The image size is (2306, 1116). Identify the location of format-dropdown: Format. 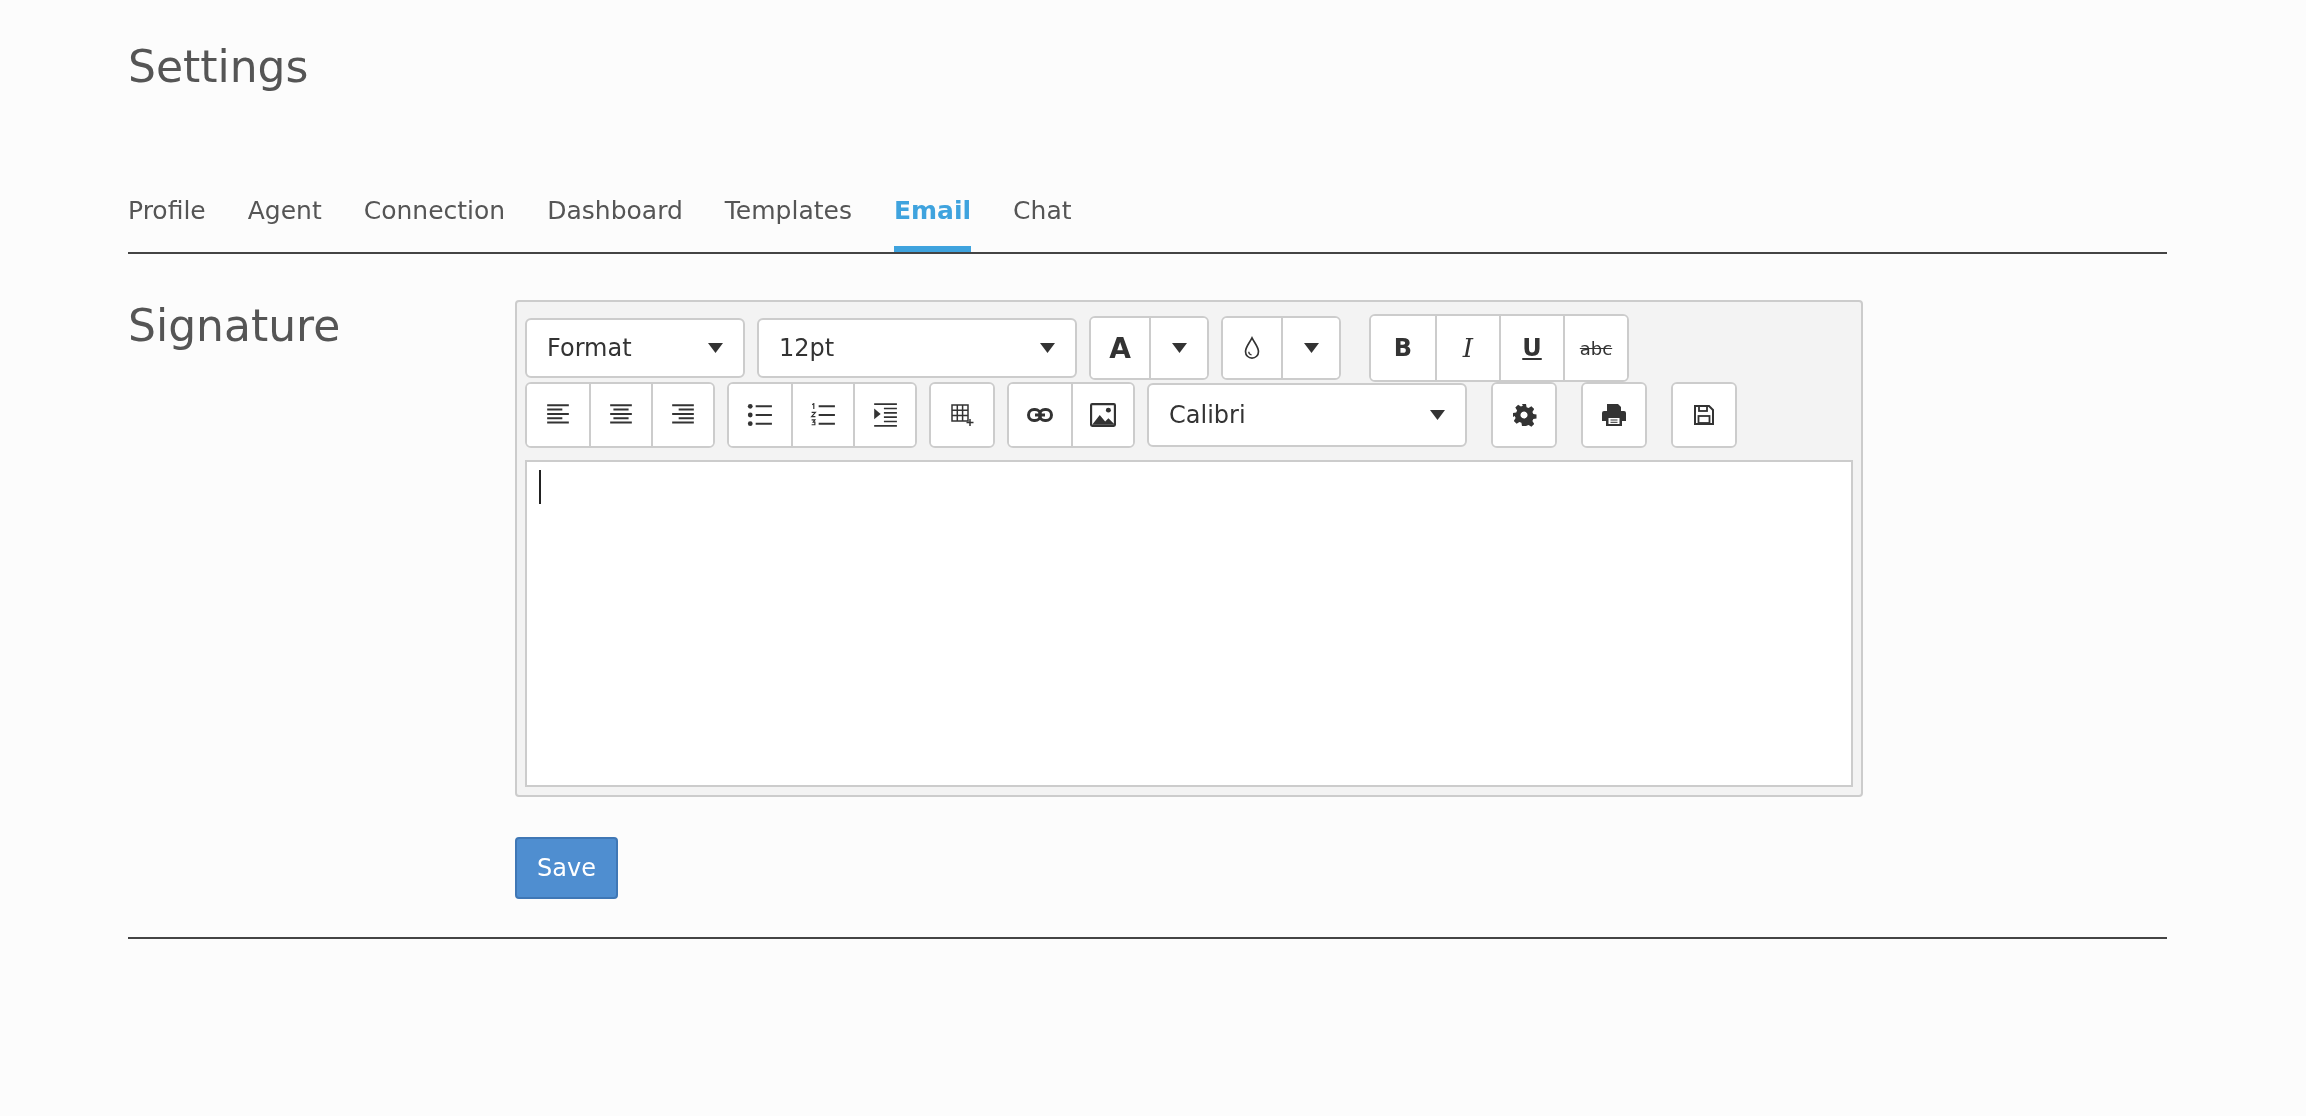
(635, 348).